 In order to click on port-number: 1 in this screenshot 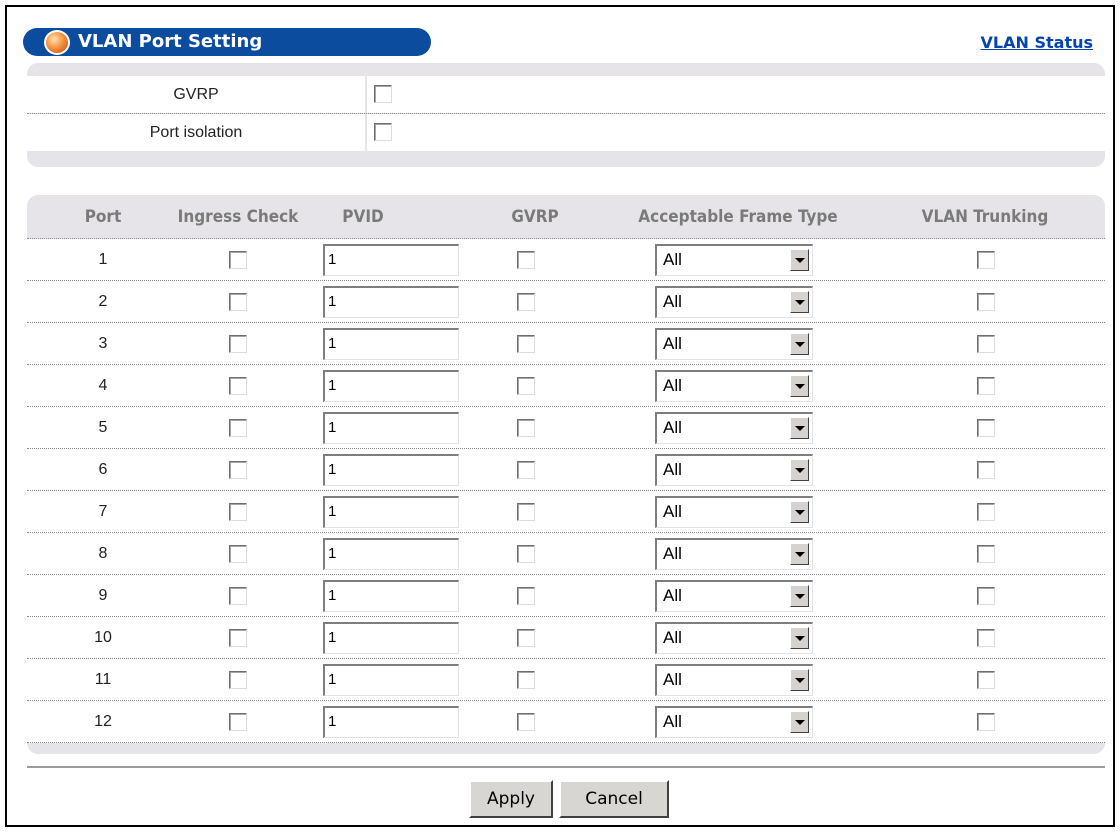, I will do `click(103, 259)`.